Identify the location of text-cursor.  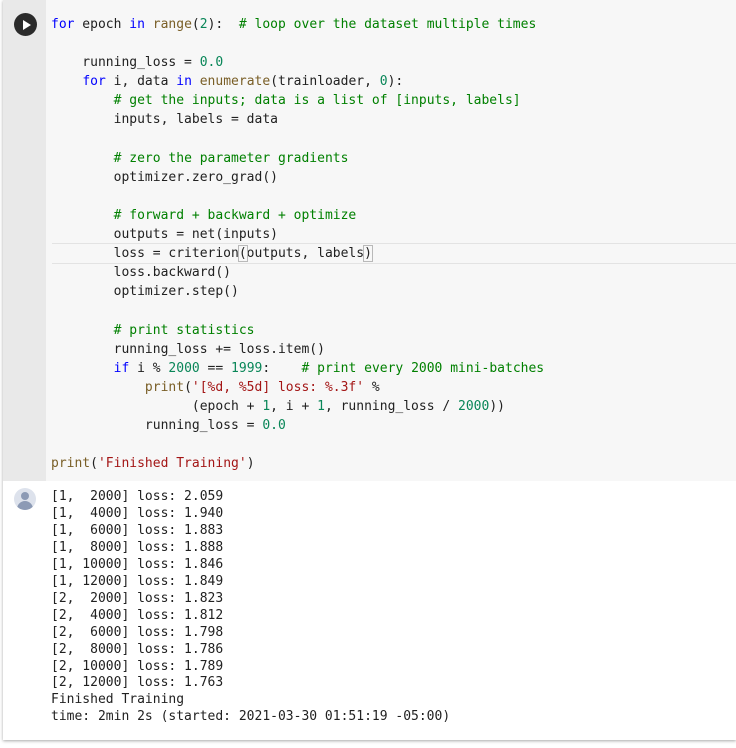
(372, 253).